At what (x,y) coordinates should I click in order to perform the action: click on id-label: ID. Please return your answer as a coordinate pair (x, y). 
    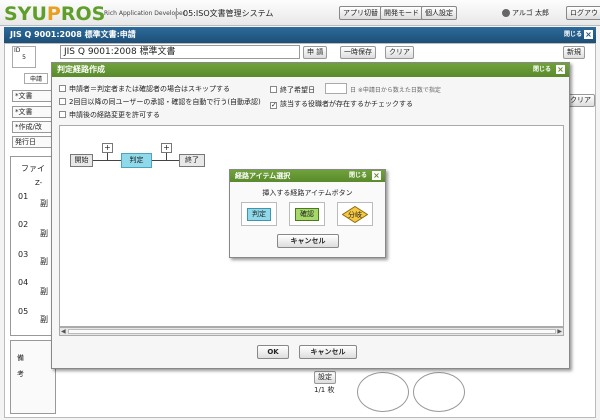
    Looking at the image, I should click on (17, 50).